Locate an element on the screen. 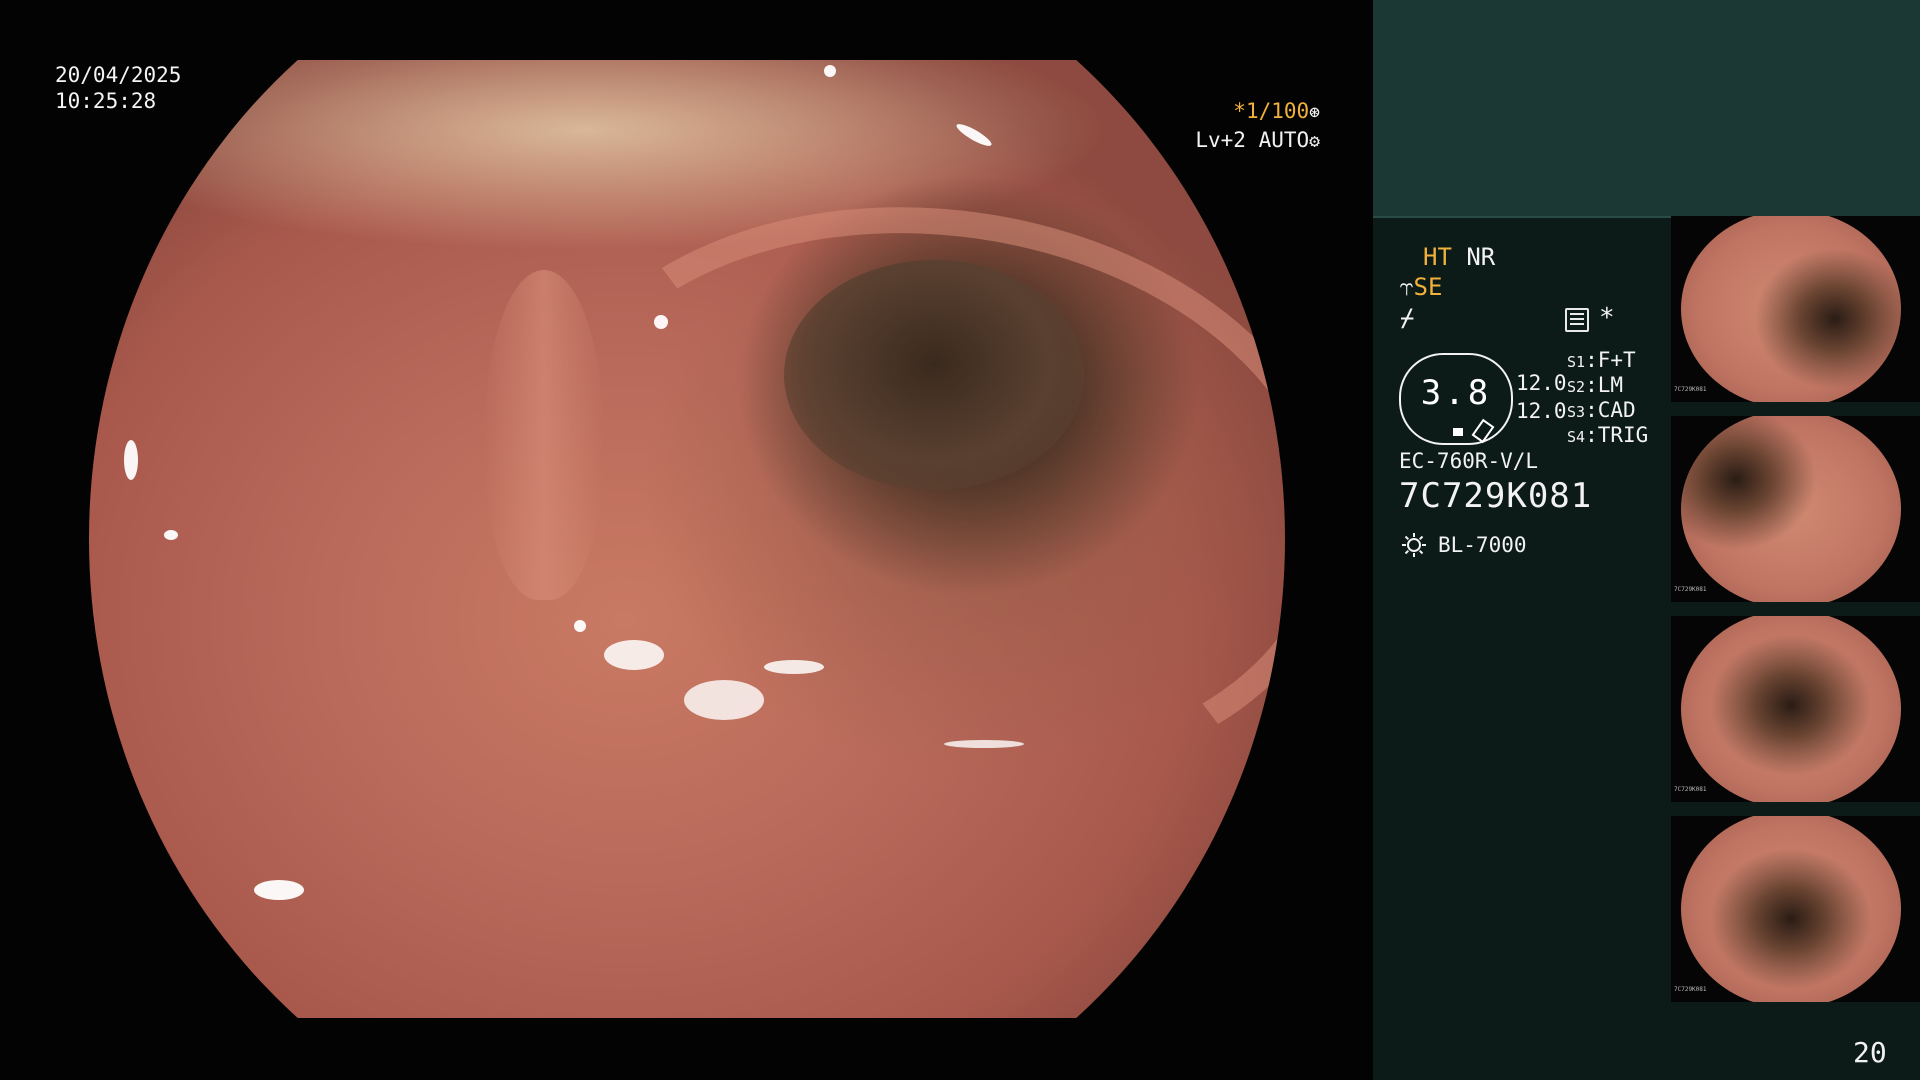 The width and height of the screenshot is (1920, 1080). magnification-value: *1/100 is located at coordinates (1271, 111).